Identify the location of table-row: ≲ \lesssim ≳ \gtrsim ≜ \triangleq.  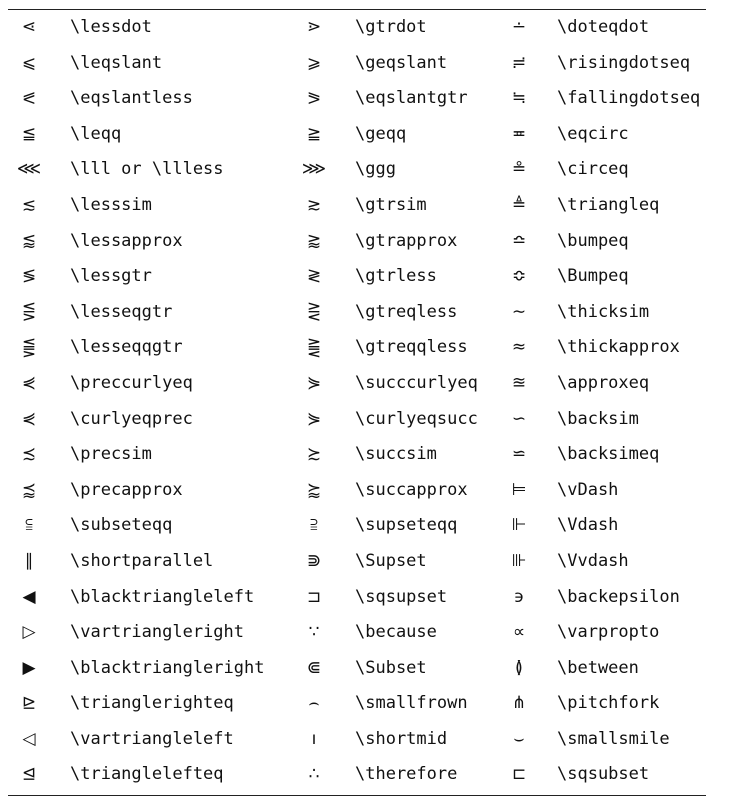
(365, 206).